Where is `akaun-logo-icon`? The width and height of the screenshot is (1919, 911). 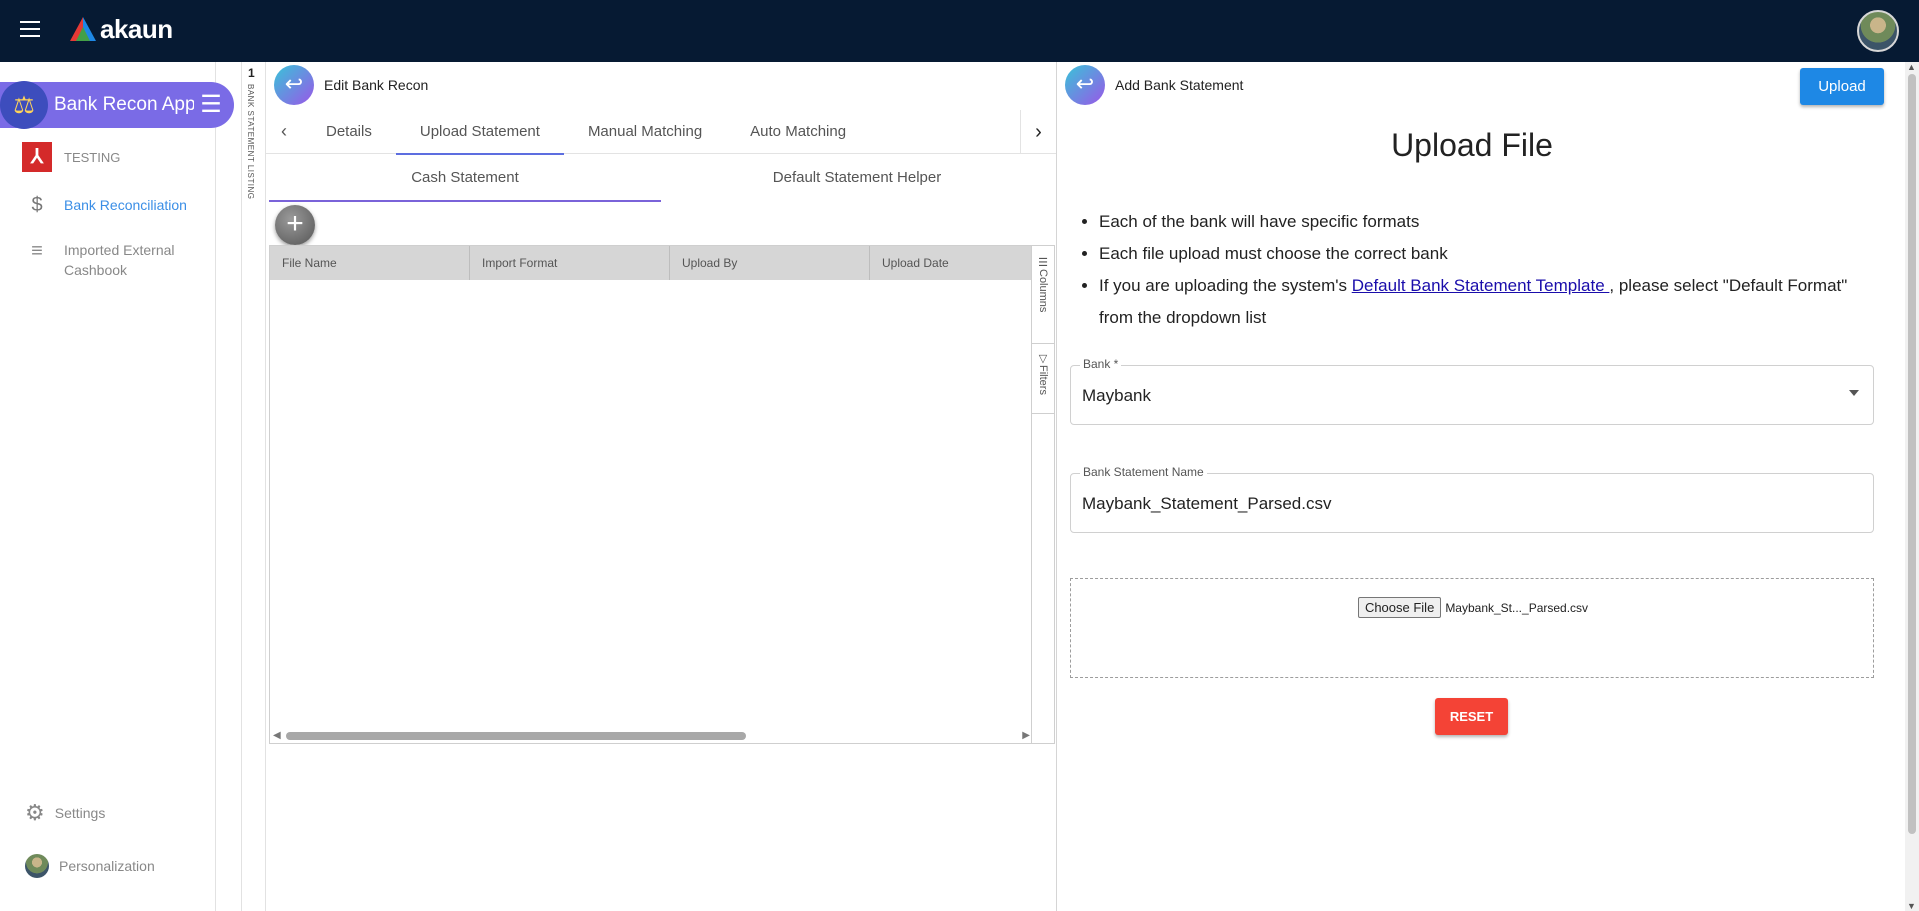 akaun-logo-icon is located at coordinates (83, 29).